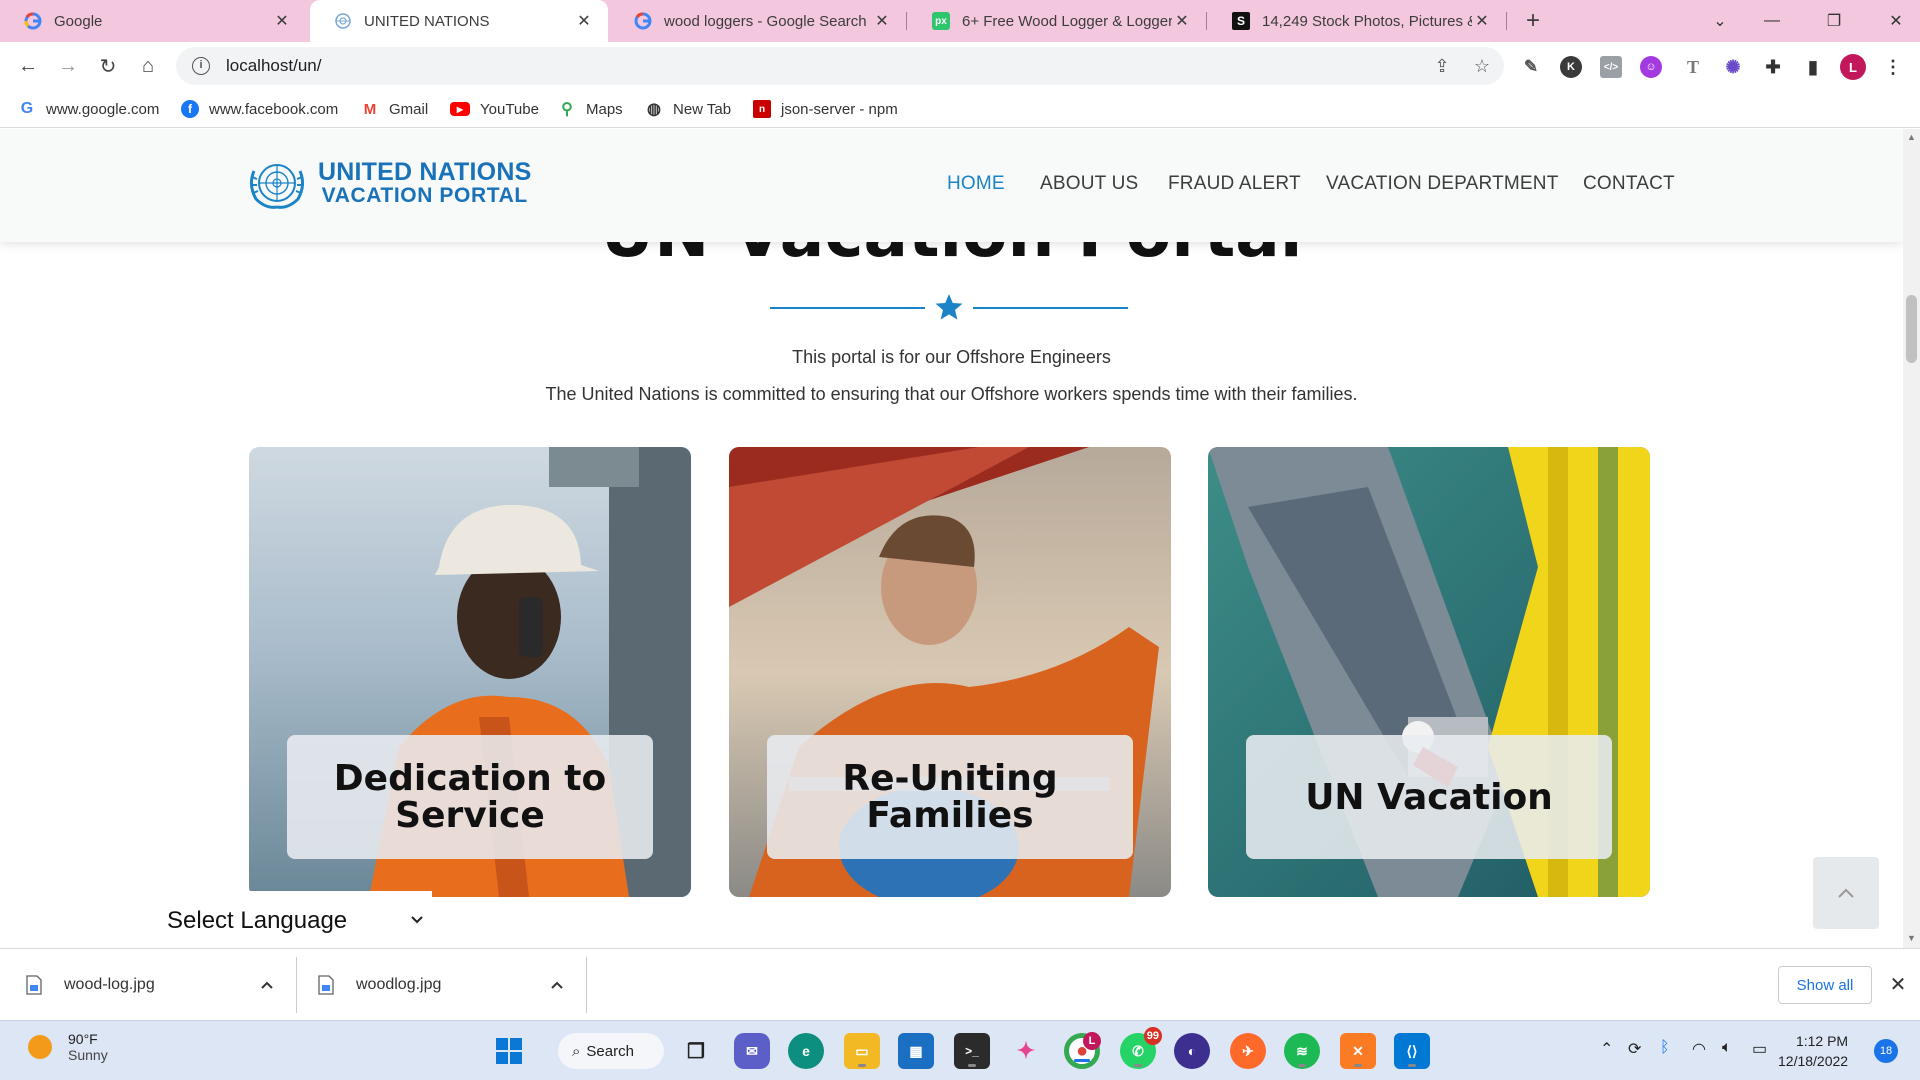 The image size is (1920, 1080). Describe the element at coordinates (151, 985) in the screenshot. I see `download-item: wood-log.jpg` at that location.